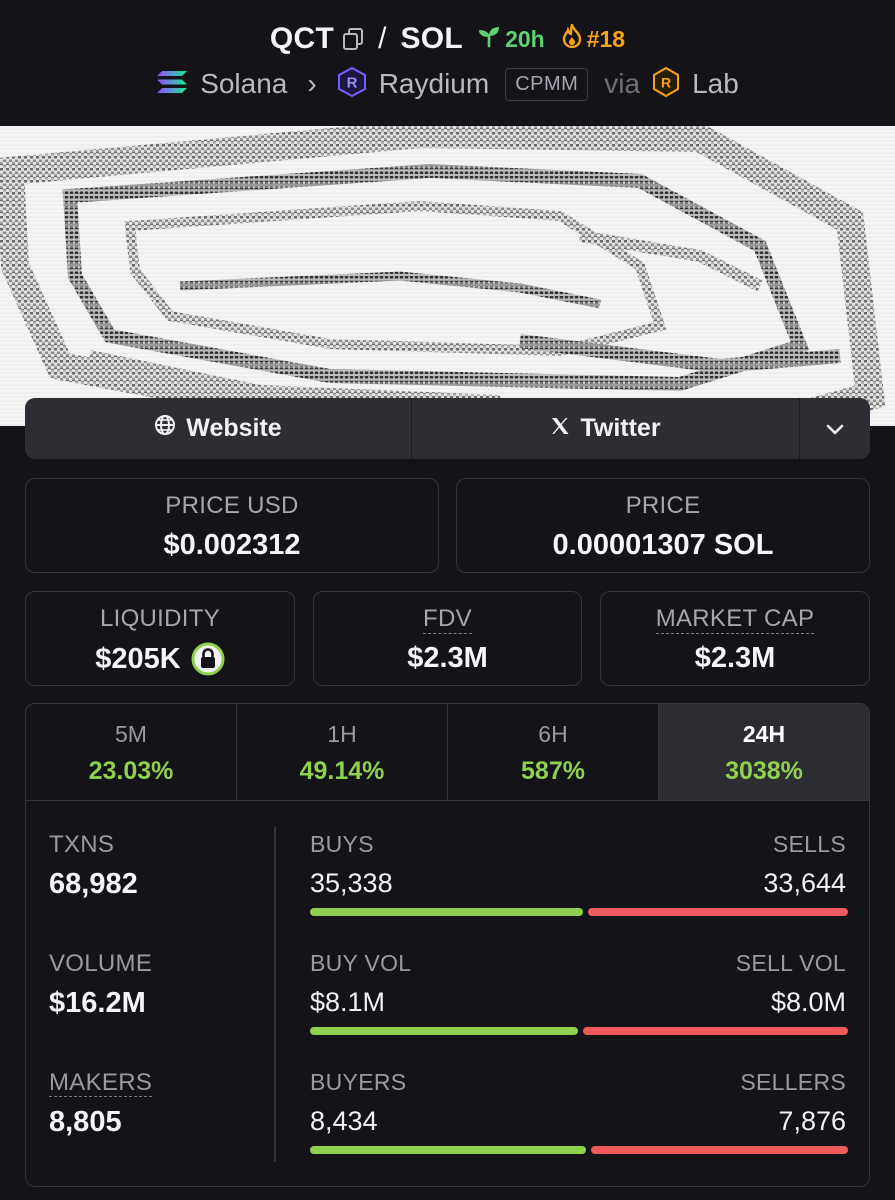  I want to click on stats-divider, so click(275, 994).